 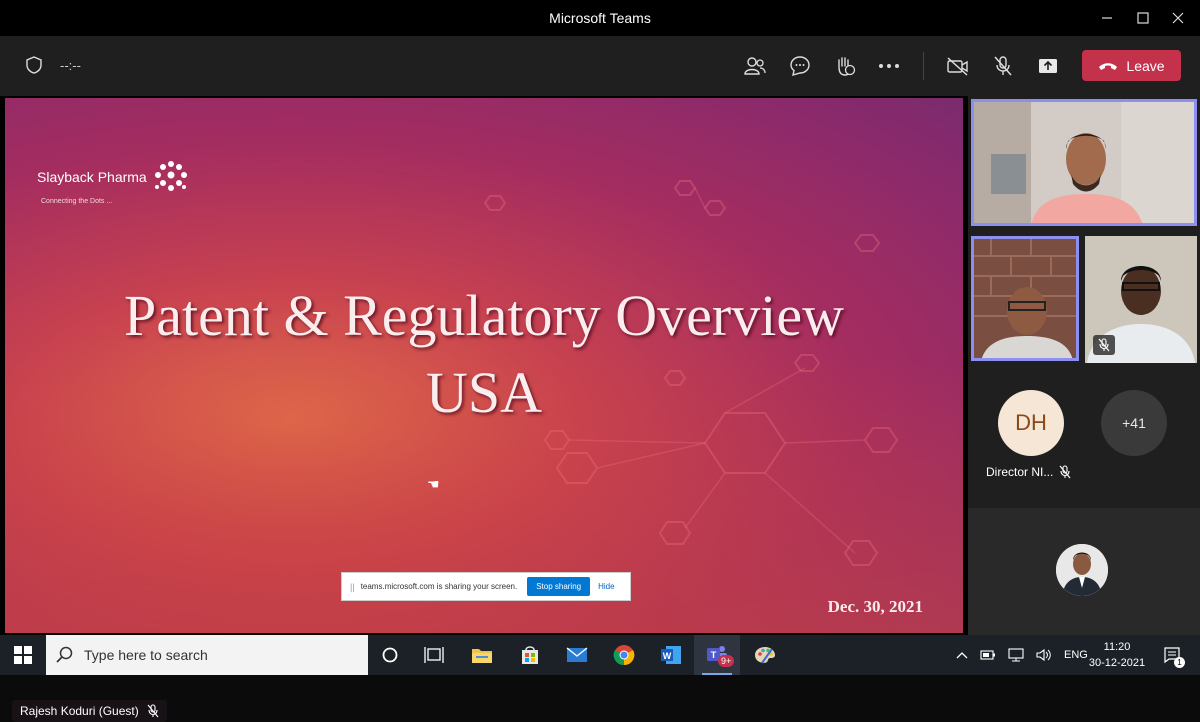 I want to click on stop-sharing-button: Stop sharing, so click(x=559, y=586).